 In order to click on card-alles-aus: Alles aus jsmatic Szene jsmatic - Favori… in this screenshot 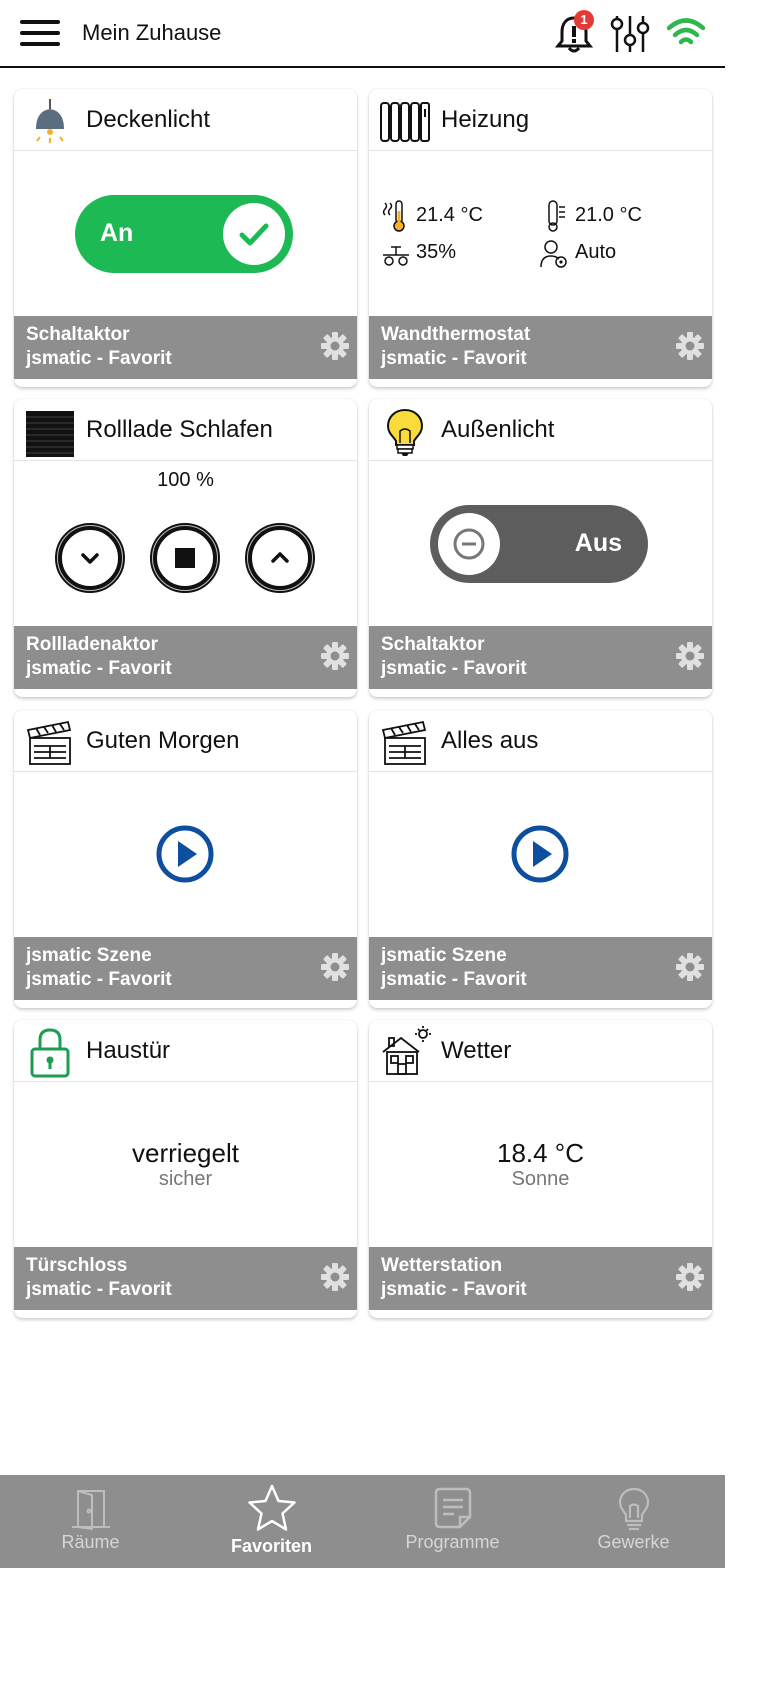, I will do `click(540, 859)`.